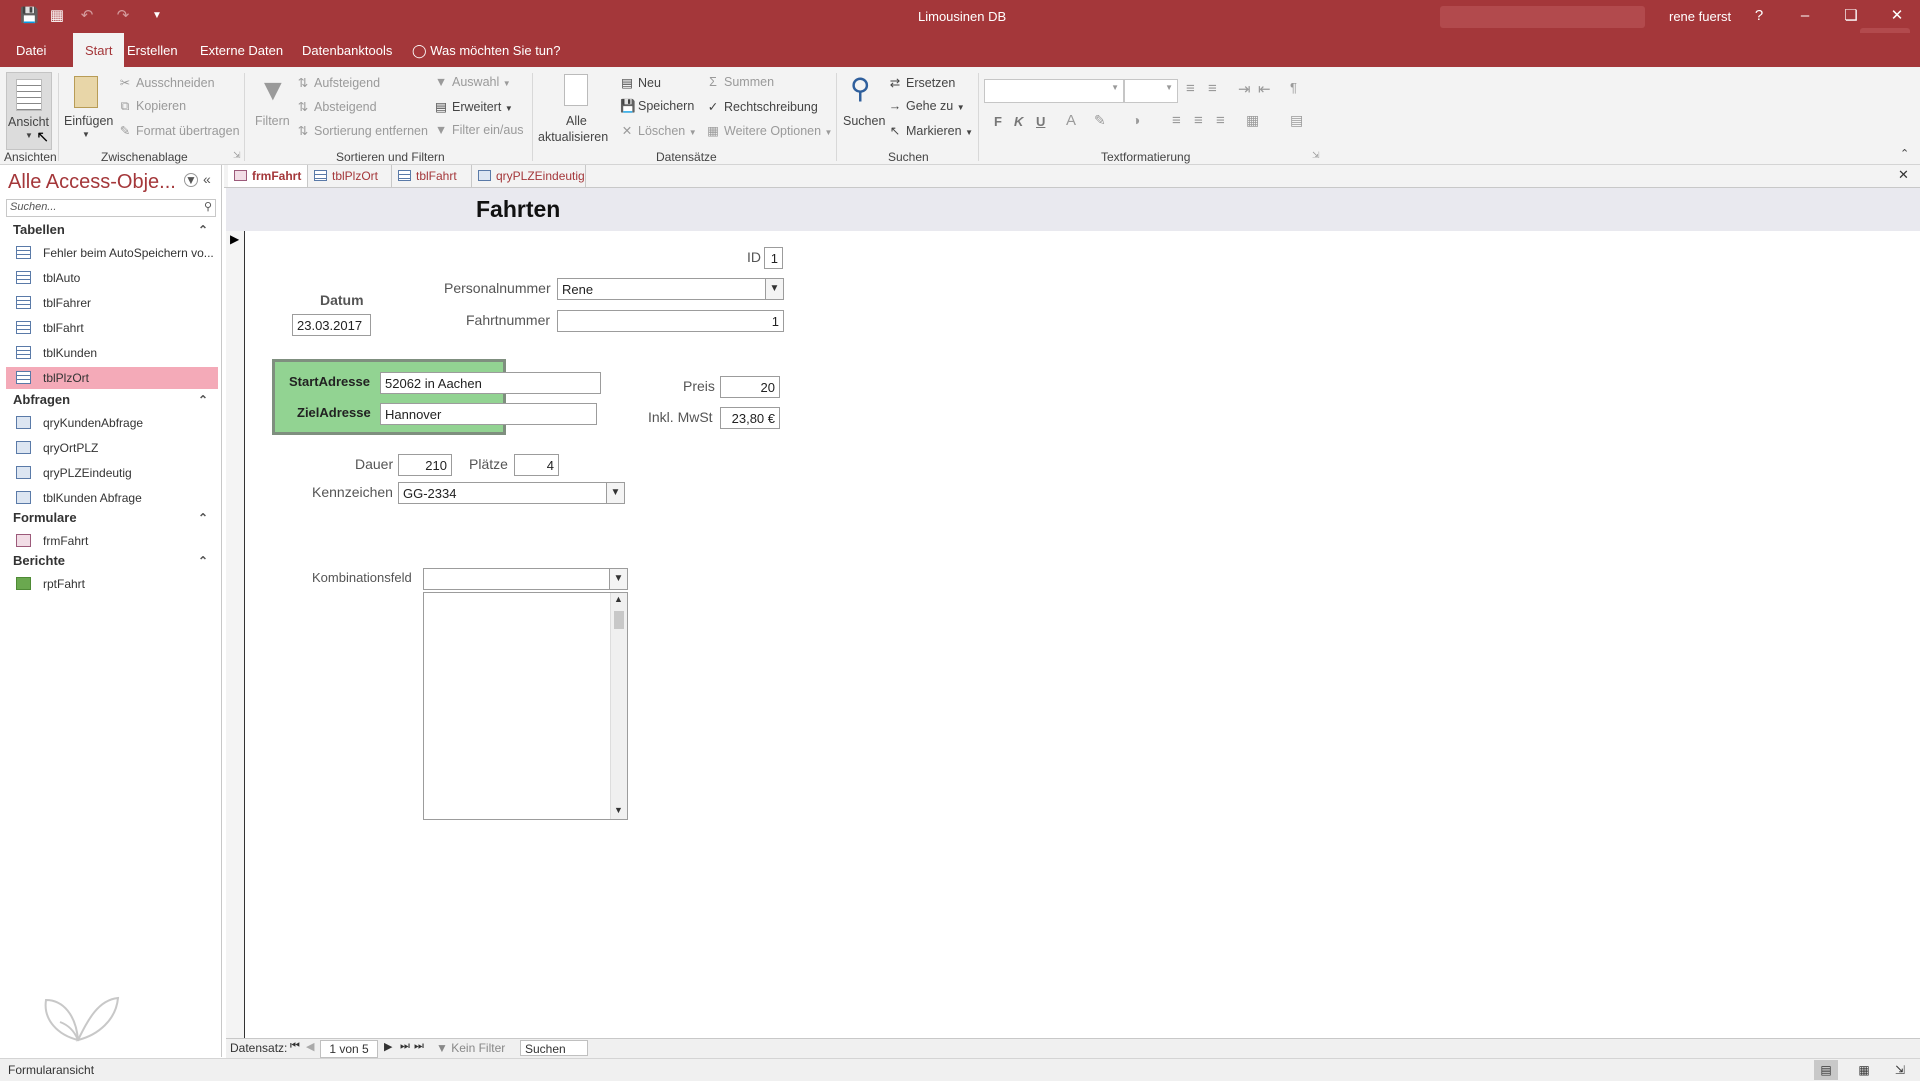 This screenshot has width=1920, height=1081. I want to click on last-record-icon: ⏭, so click(405, 1046).